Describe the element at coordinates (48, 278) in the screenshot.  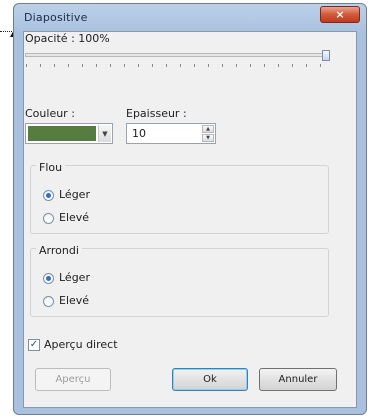
I see `rounding-light-radio` at that location.